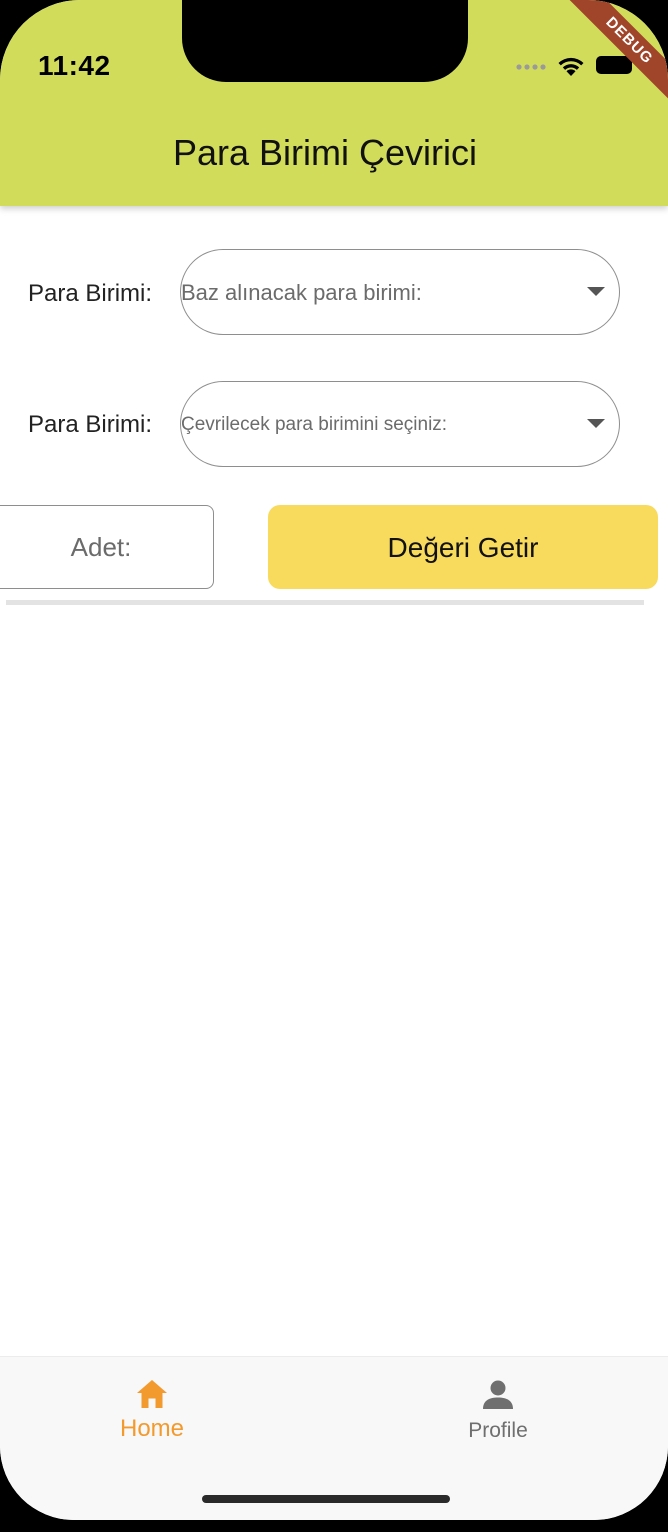  What do you see at coordinates (152, 1394) in the screenshot?
I see `home-icon` at bounding box center [152, 1394].